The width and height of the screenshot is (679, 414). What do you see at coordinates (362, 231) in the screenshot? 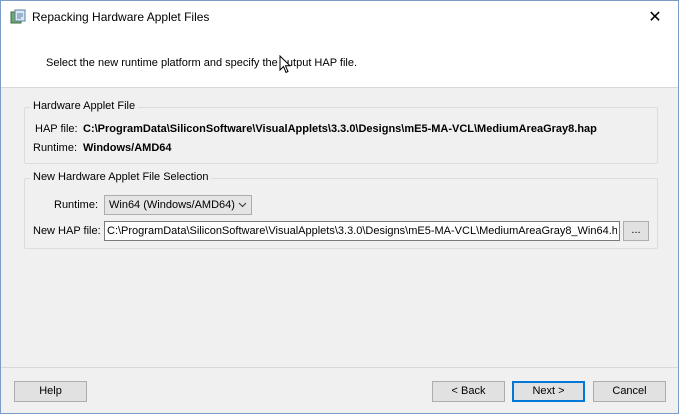
I see `new-hap-file-input` at bounding box center [362, 231].